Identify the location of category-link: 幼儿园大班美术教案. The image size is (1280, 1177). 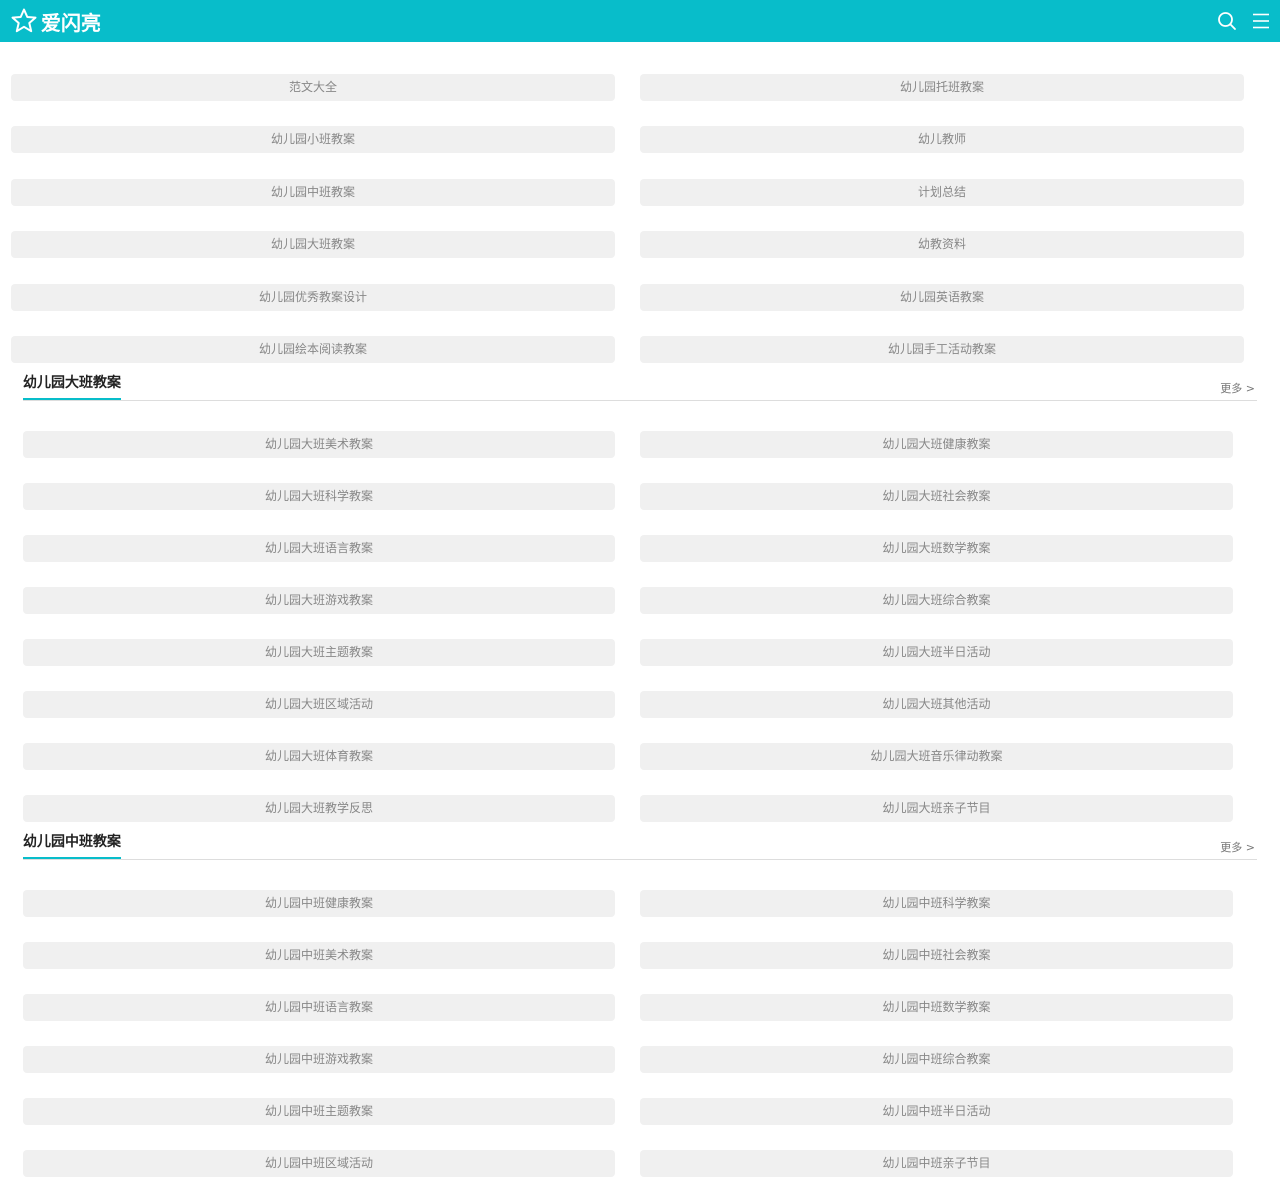
(319, 444).